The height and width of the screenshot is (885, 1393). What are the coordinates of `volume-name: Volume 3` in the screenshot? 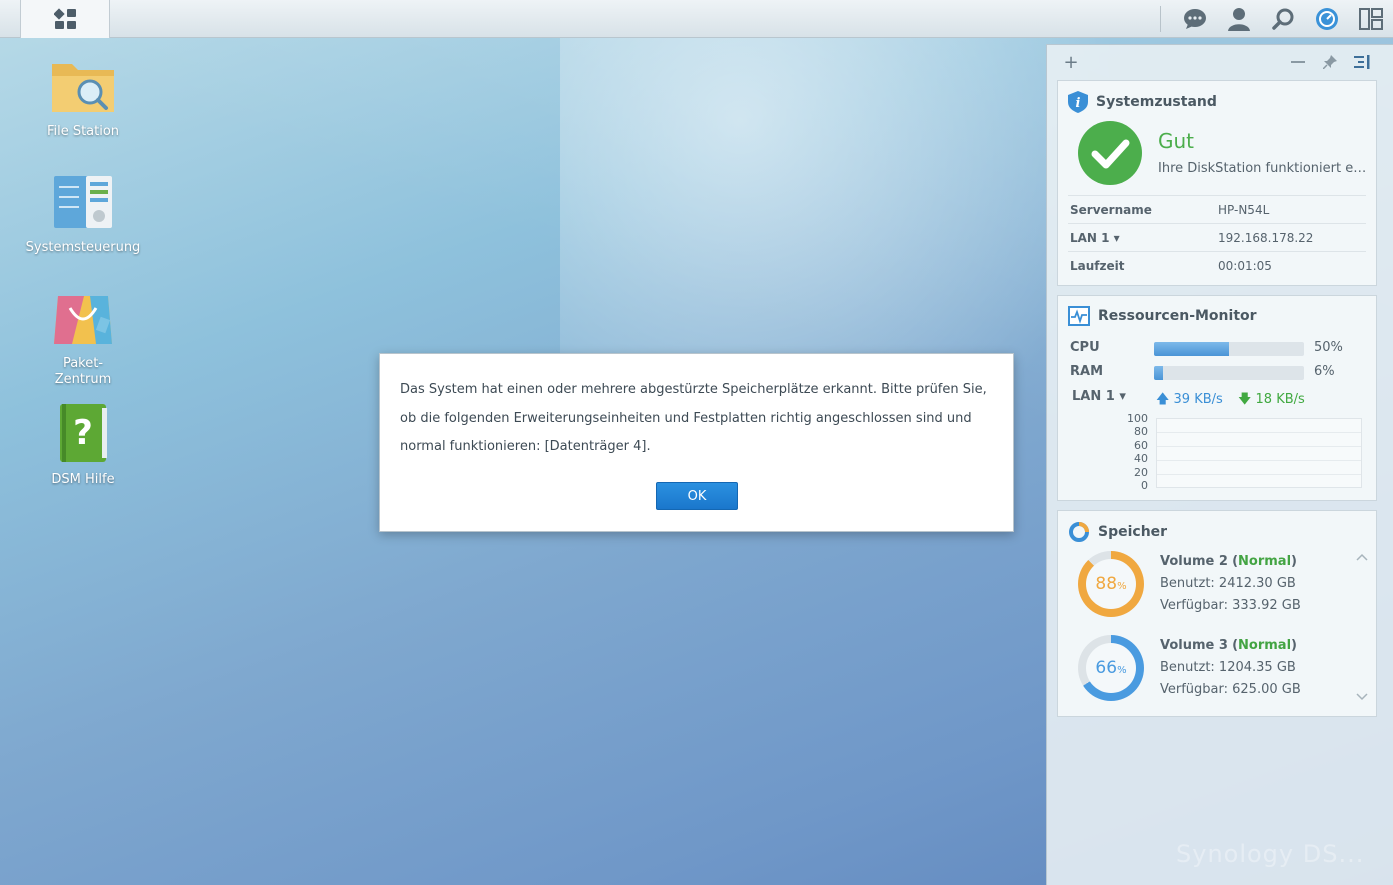 It's located at (1194, 645).